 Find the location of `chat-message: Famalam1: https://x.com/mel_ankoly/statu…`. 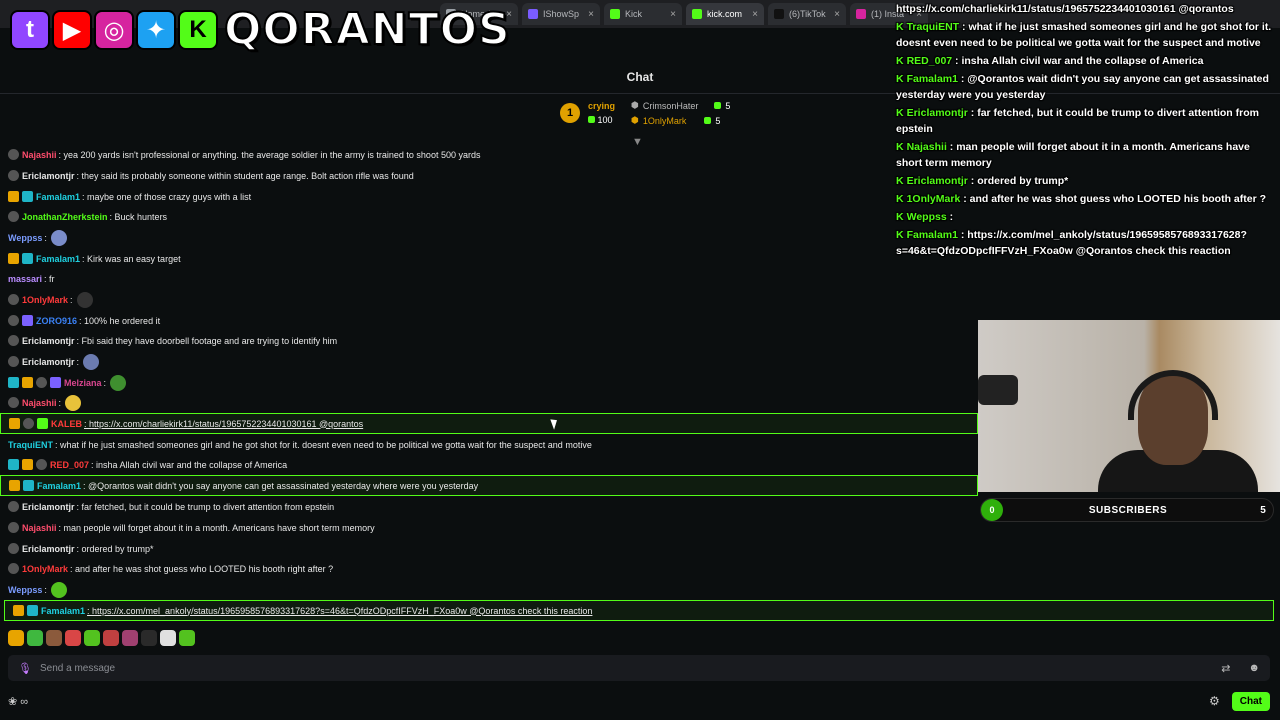

chat-message: Famalam1: https://x.com/mel_ankoly/statu… is located at coordinates (639, 610).